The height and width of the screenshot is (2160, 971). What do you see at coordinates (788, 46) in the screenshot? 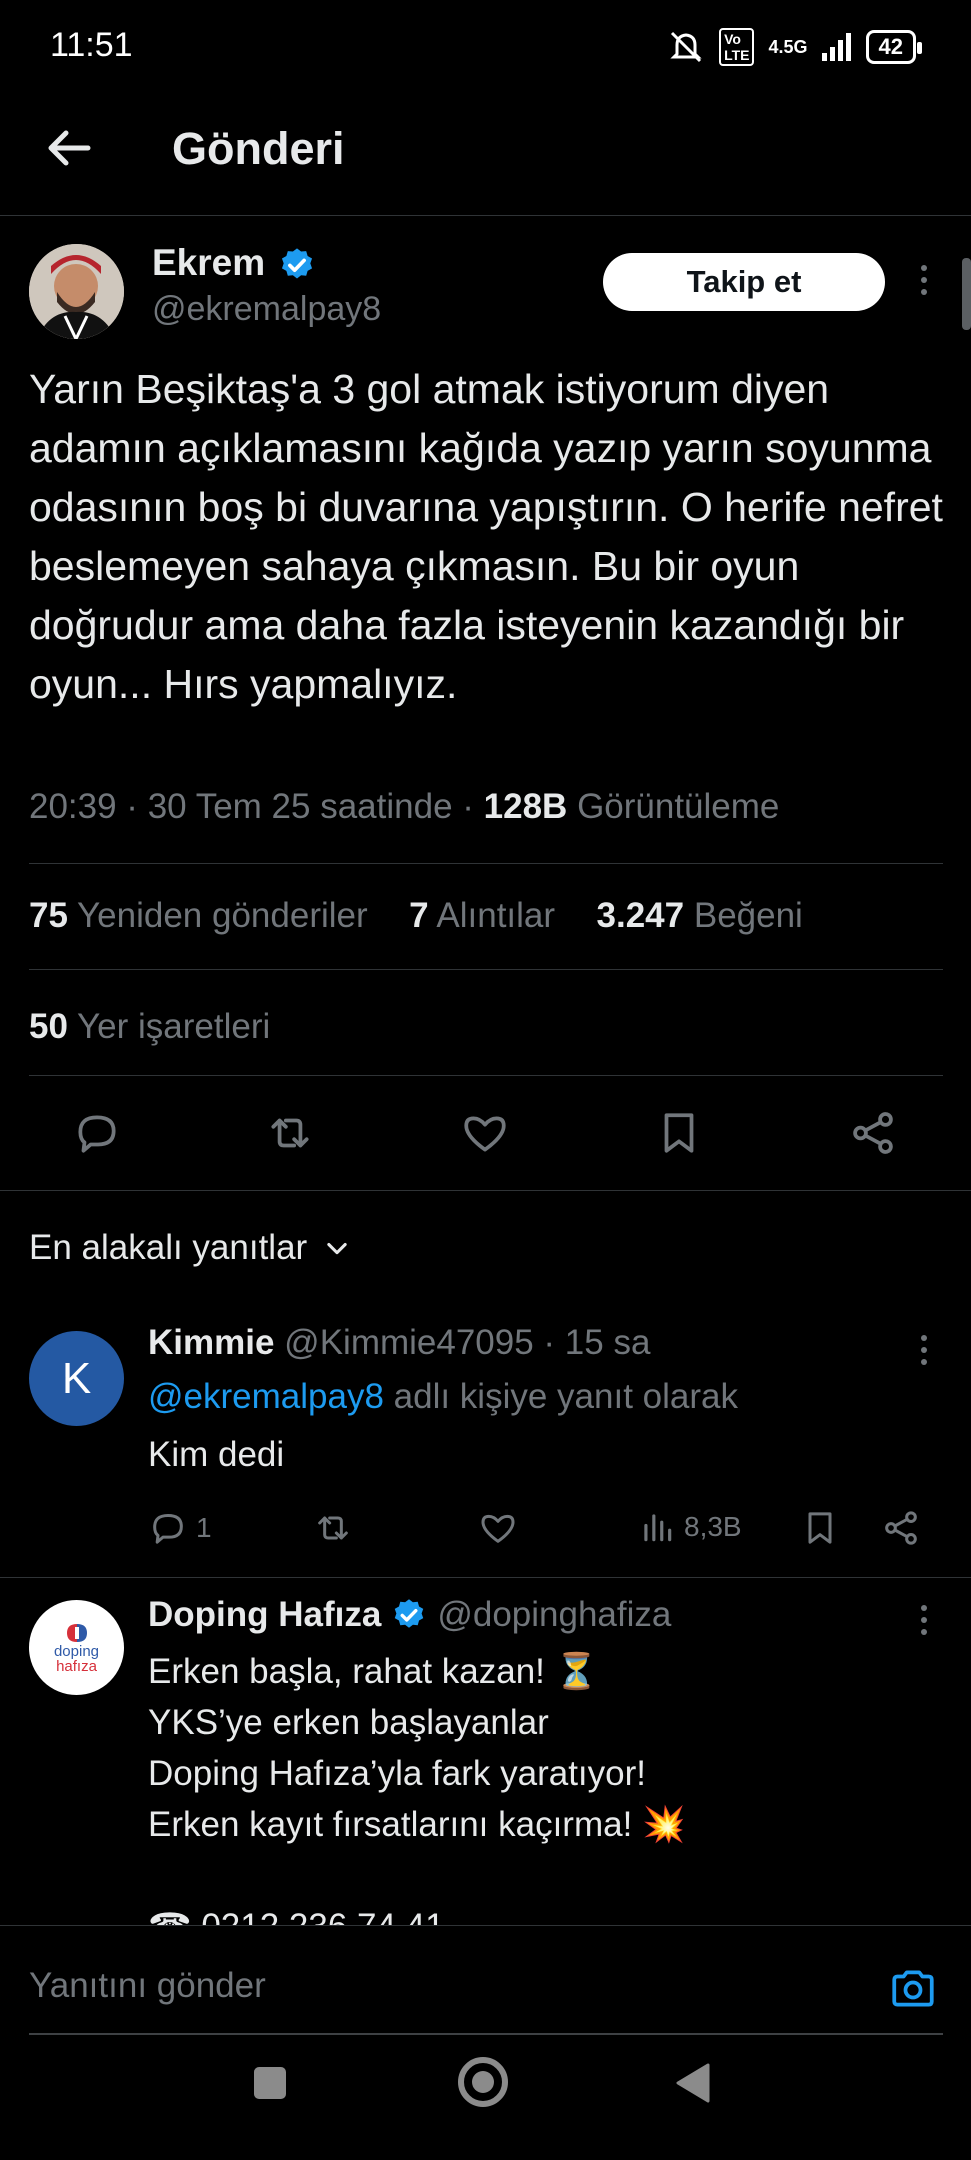
I see `network-type: 4.5G` at bounding box center [788, 46].